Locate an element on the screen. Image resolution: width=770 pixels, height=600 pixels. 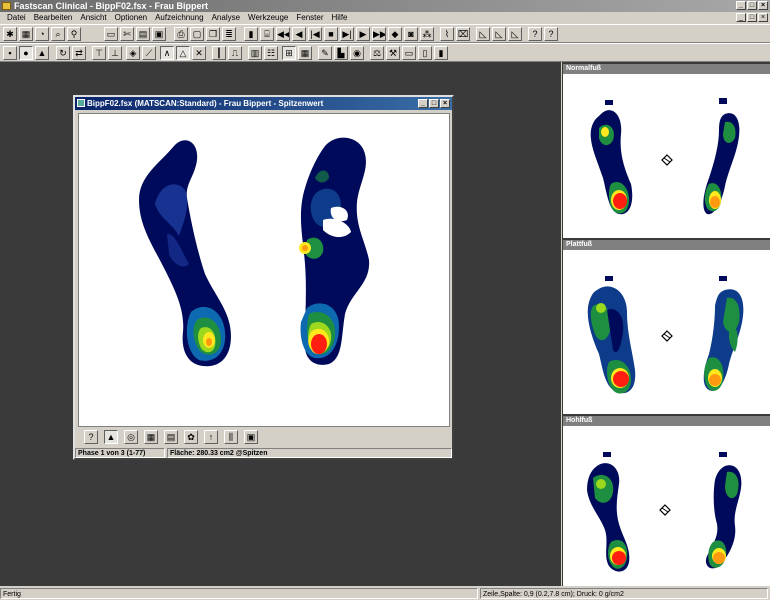
layout-b-button: ▯ is located at coordinates (425, 53).